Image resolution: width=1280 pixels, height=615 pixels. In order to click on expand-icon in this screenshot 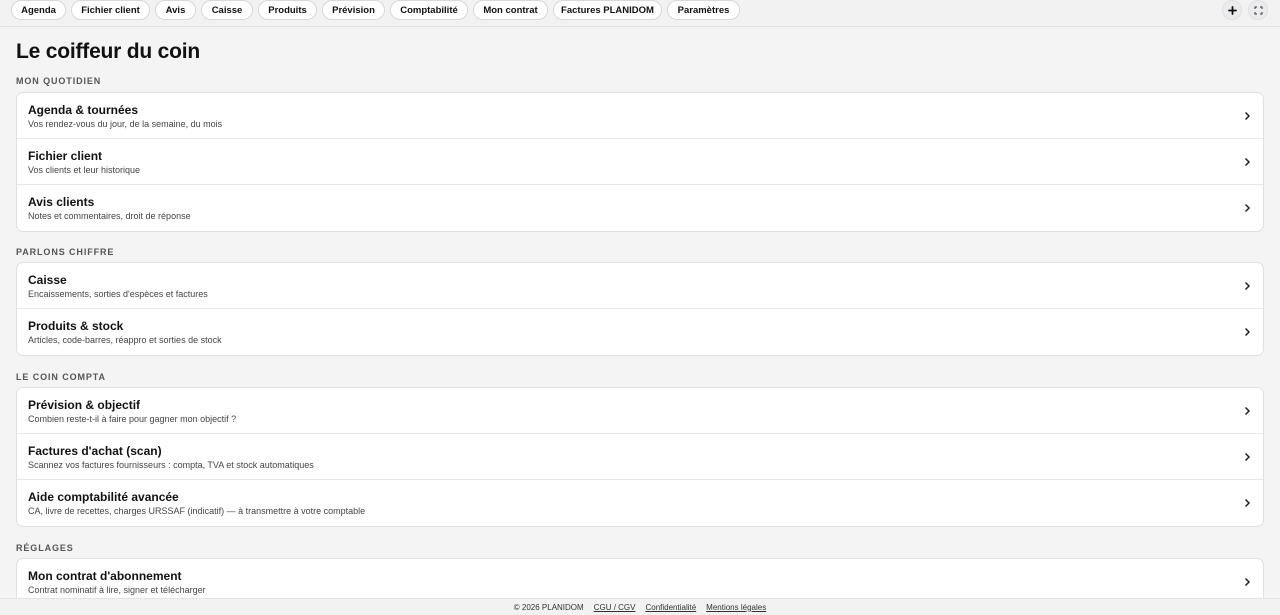, I will do `click(1258, 10)`.